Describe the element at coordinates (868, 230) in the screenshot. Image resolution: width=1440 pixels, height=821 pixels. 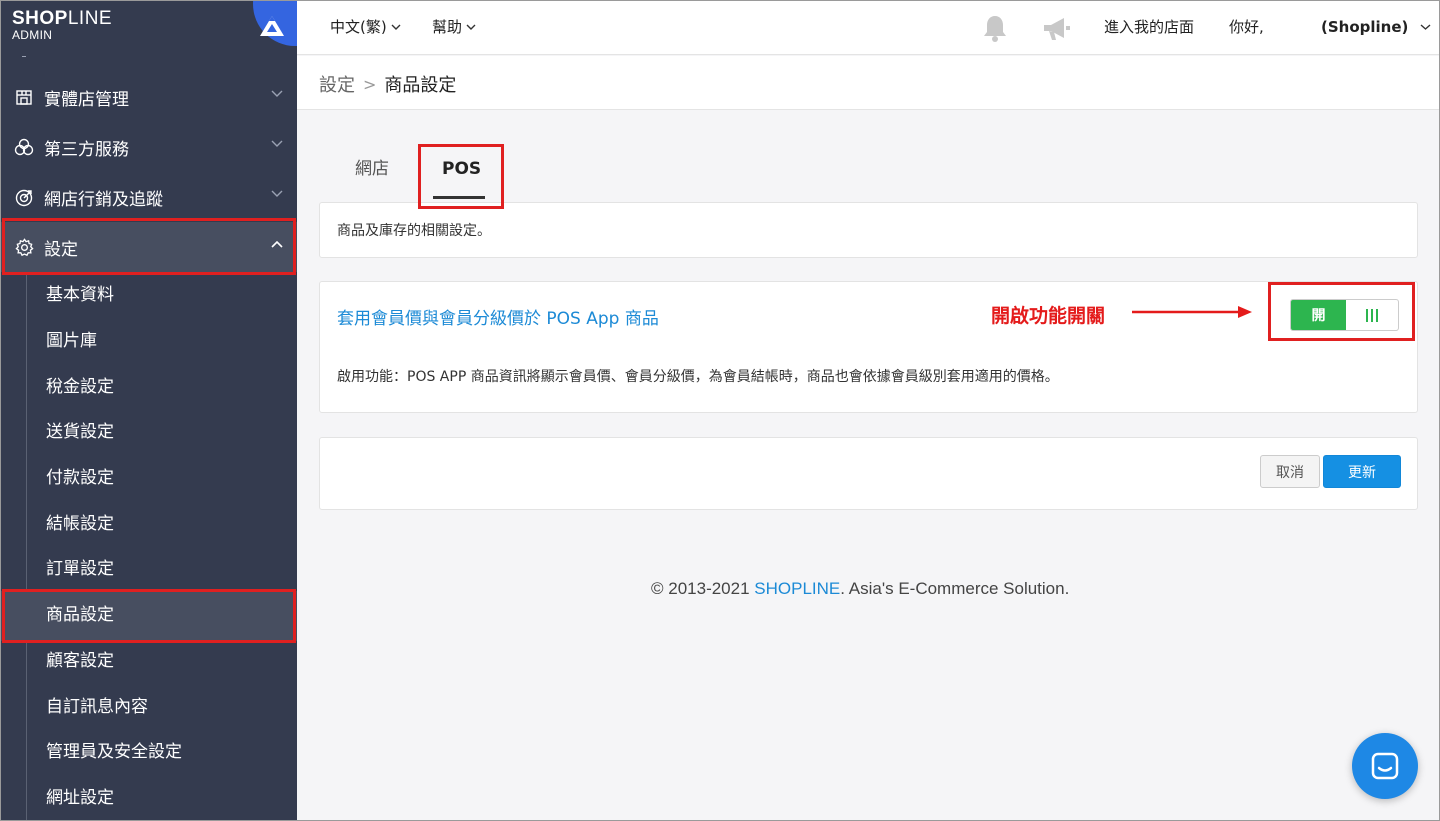
I see `description-card: 商品及庫存的相關設定。` at that location.